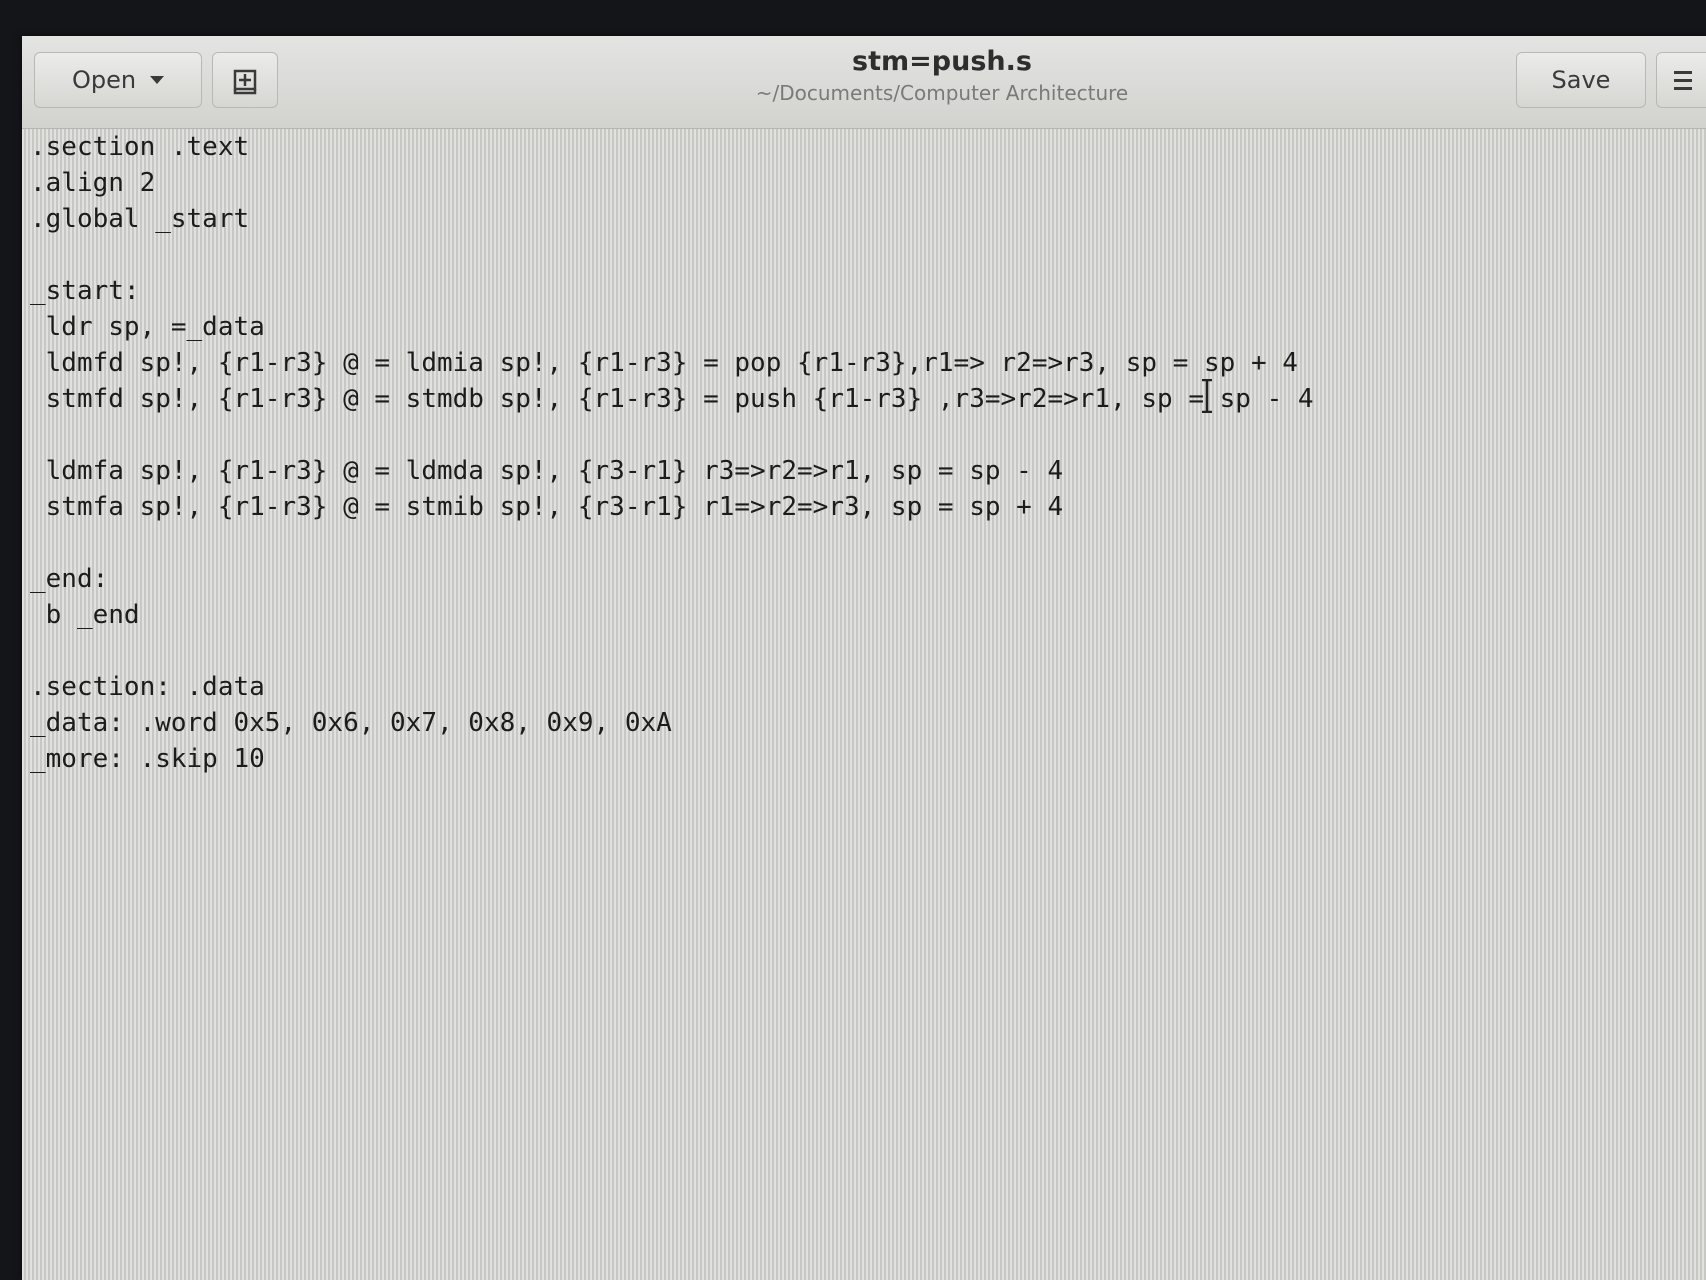 The width and height of the screenshot is (1706, 1280). I want to click on code-line: ldr sp, =_data, so click(147, 327).